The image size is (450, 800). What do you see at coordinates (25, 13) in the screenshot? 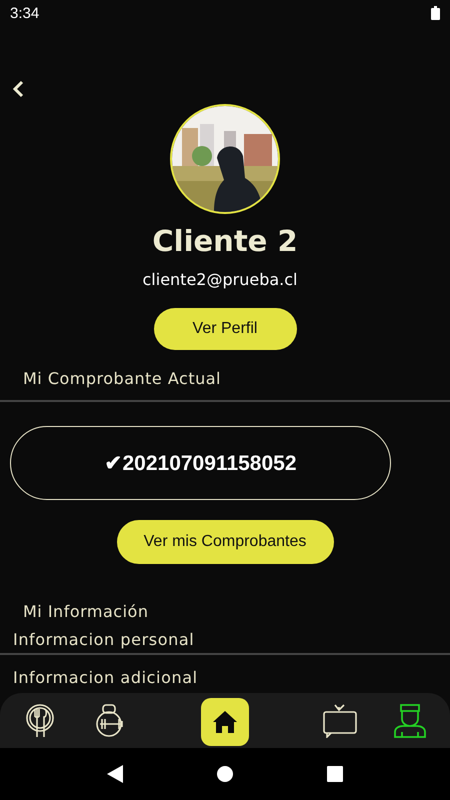
I see `status-time: 3:34` at bounding box center [25, 13].